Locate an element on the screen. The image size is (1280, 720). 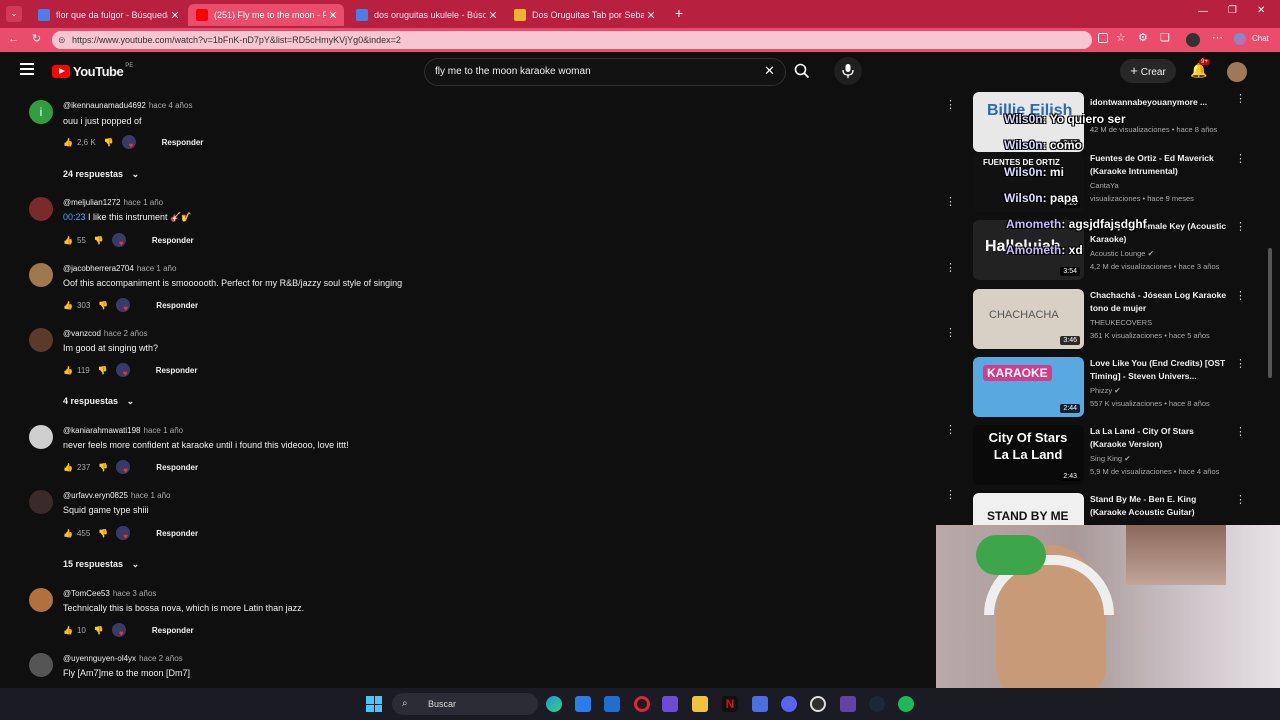
author-handle: @ikennaunamadu4692 is located at coordinates (104, 105).